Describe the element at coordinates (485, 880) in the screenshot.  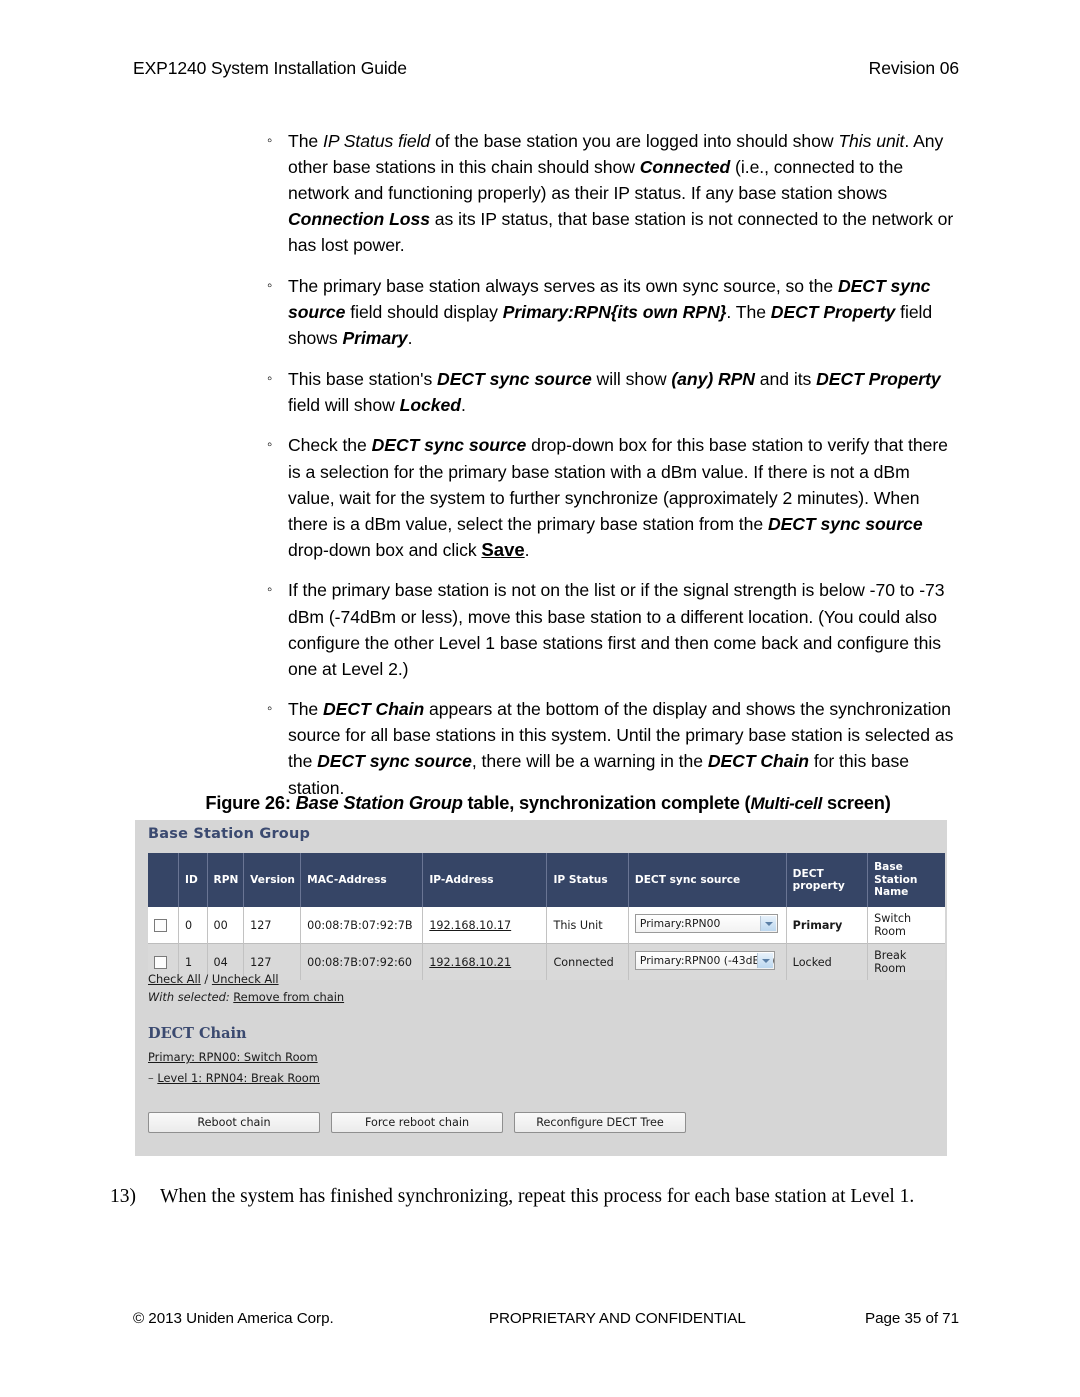
I see `column-header-ip-address: IP-Address` at that location.